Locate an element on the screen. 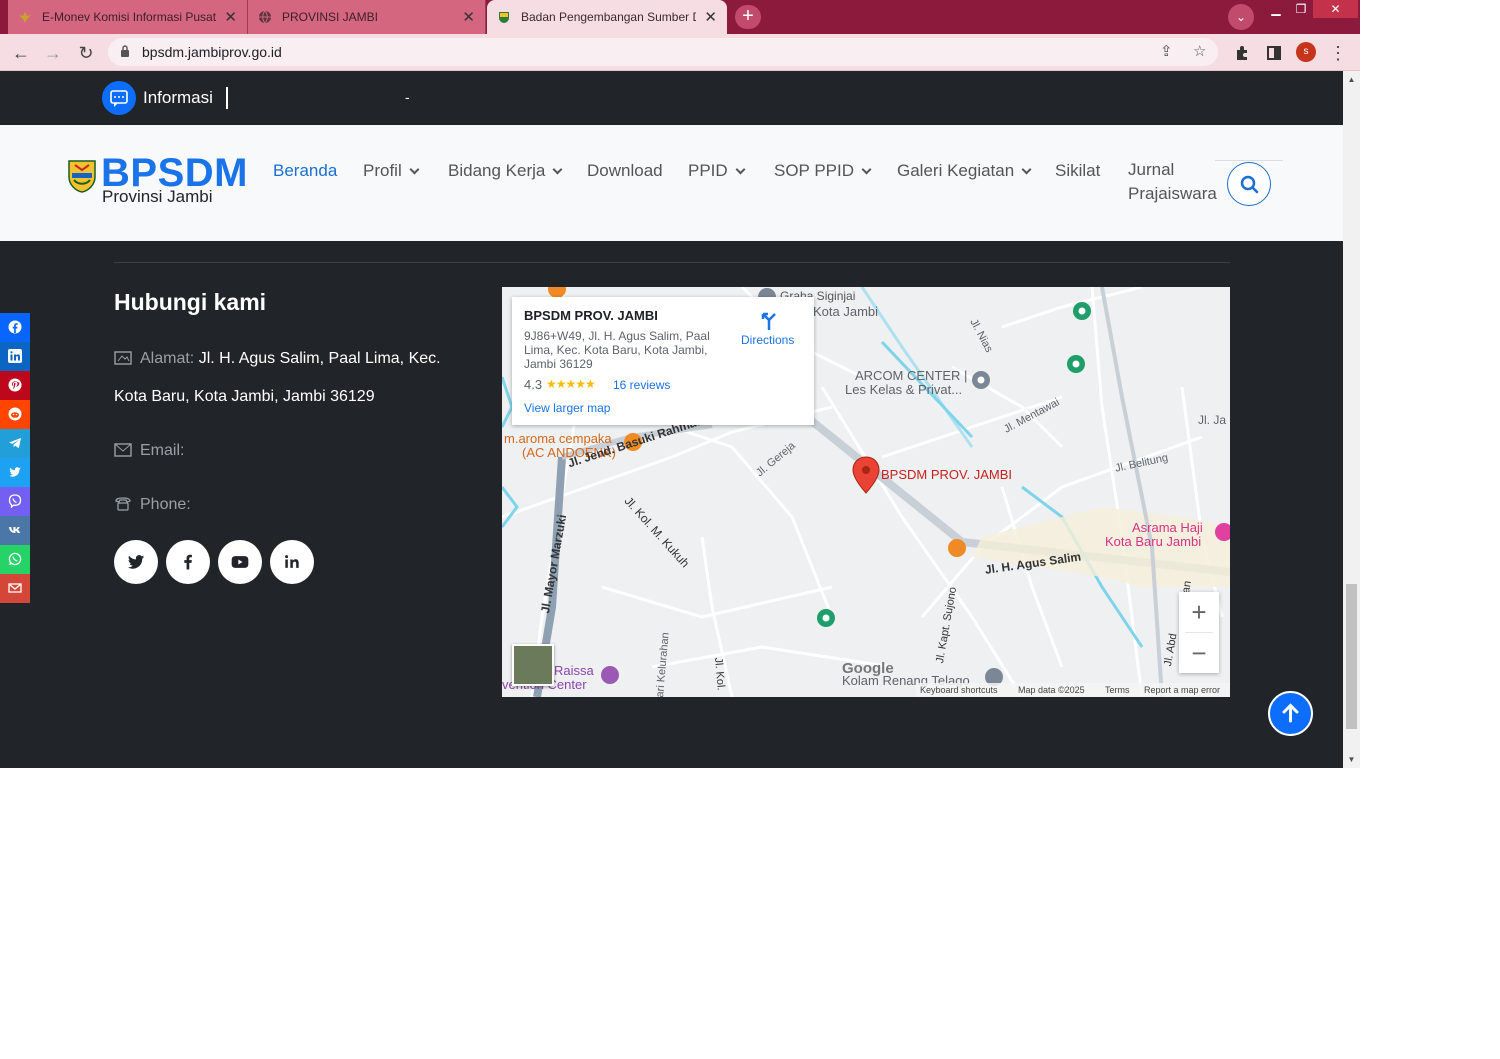 Image resolution: width=1500 pixels, height=1059 pixels. directions-link: Directions is located at coordinates (767, 340).